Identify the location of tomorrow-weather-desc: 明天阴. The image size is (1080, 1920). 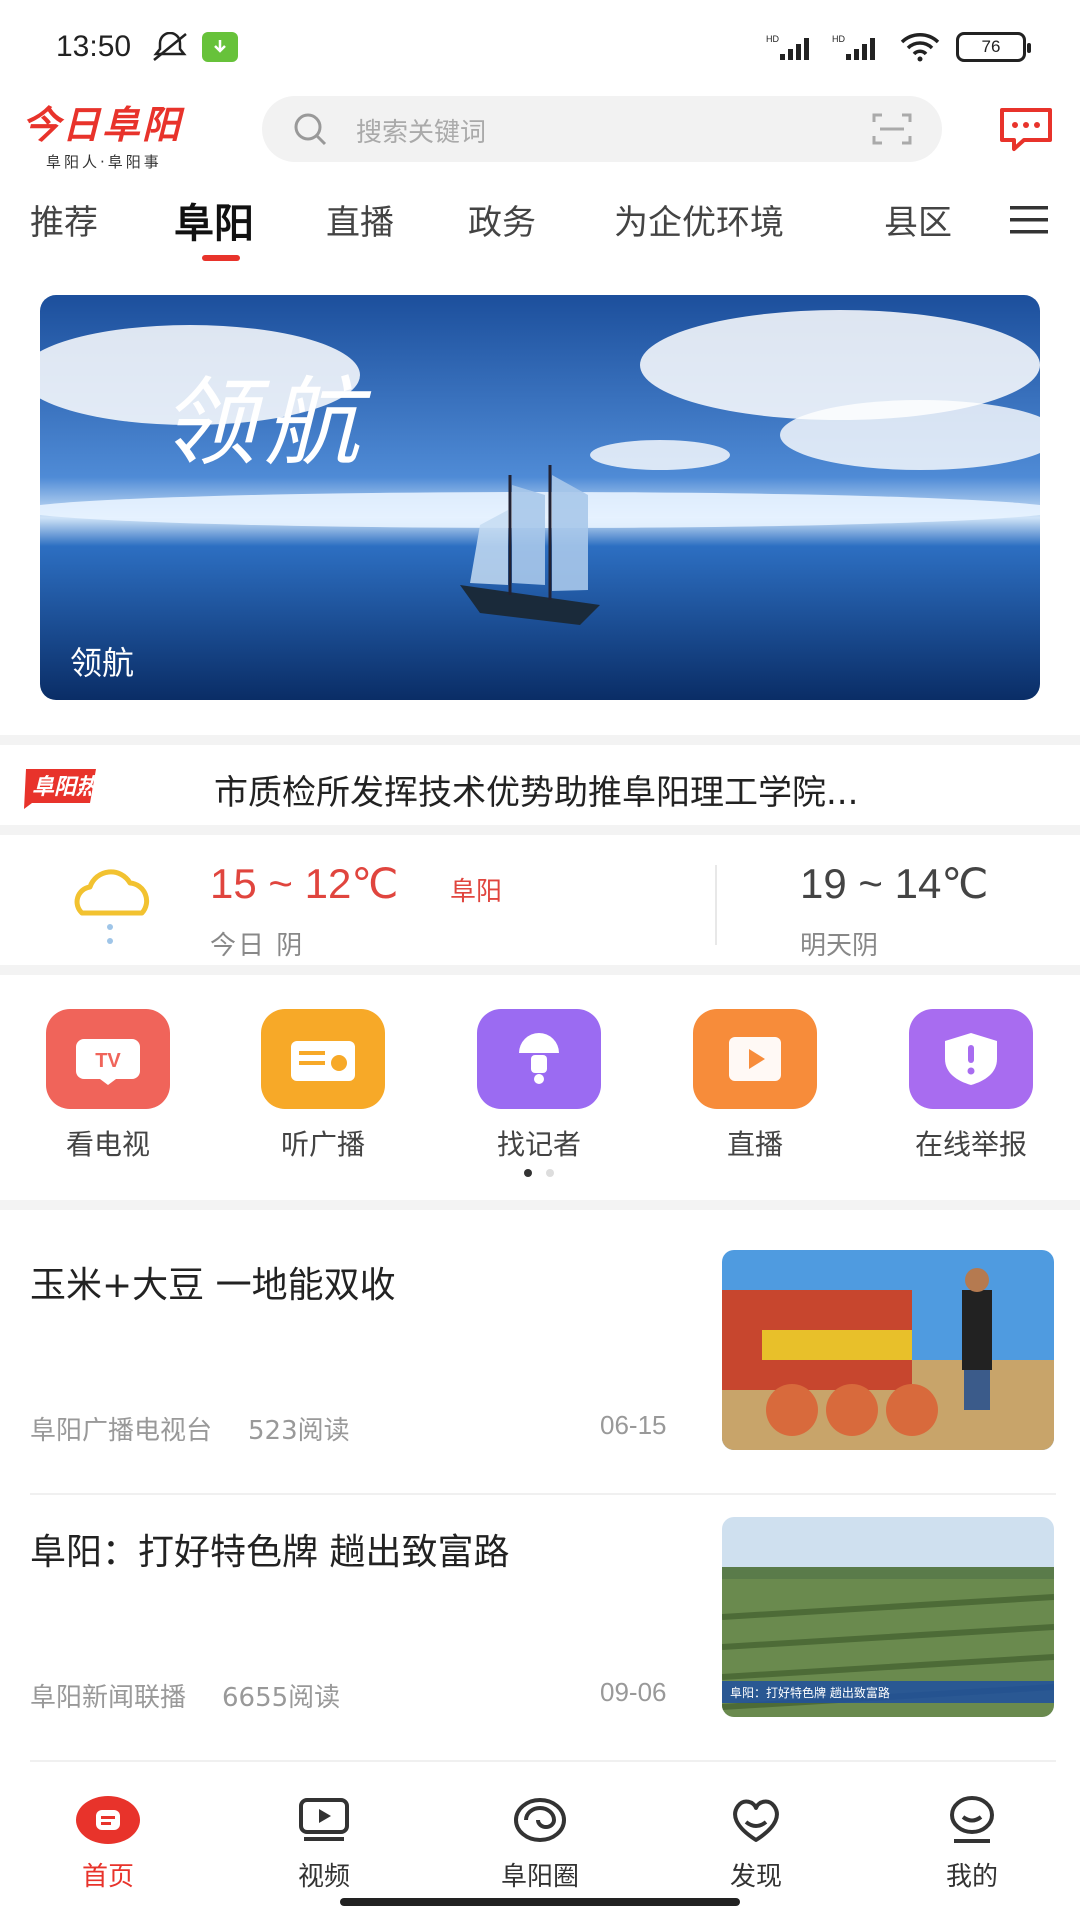
(839, 946).